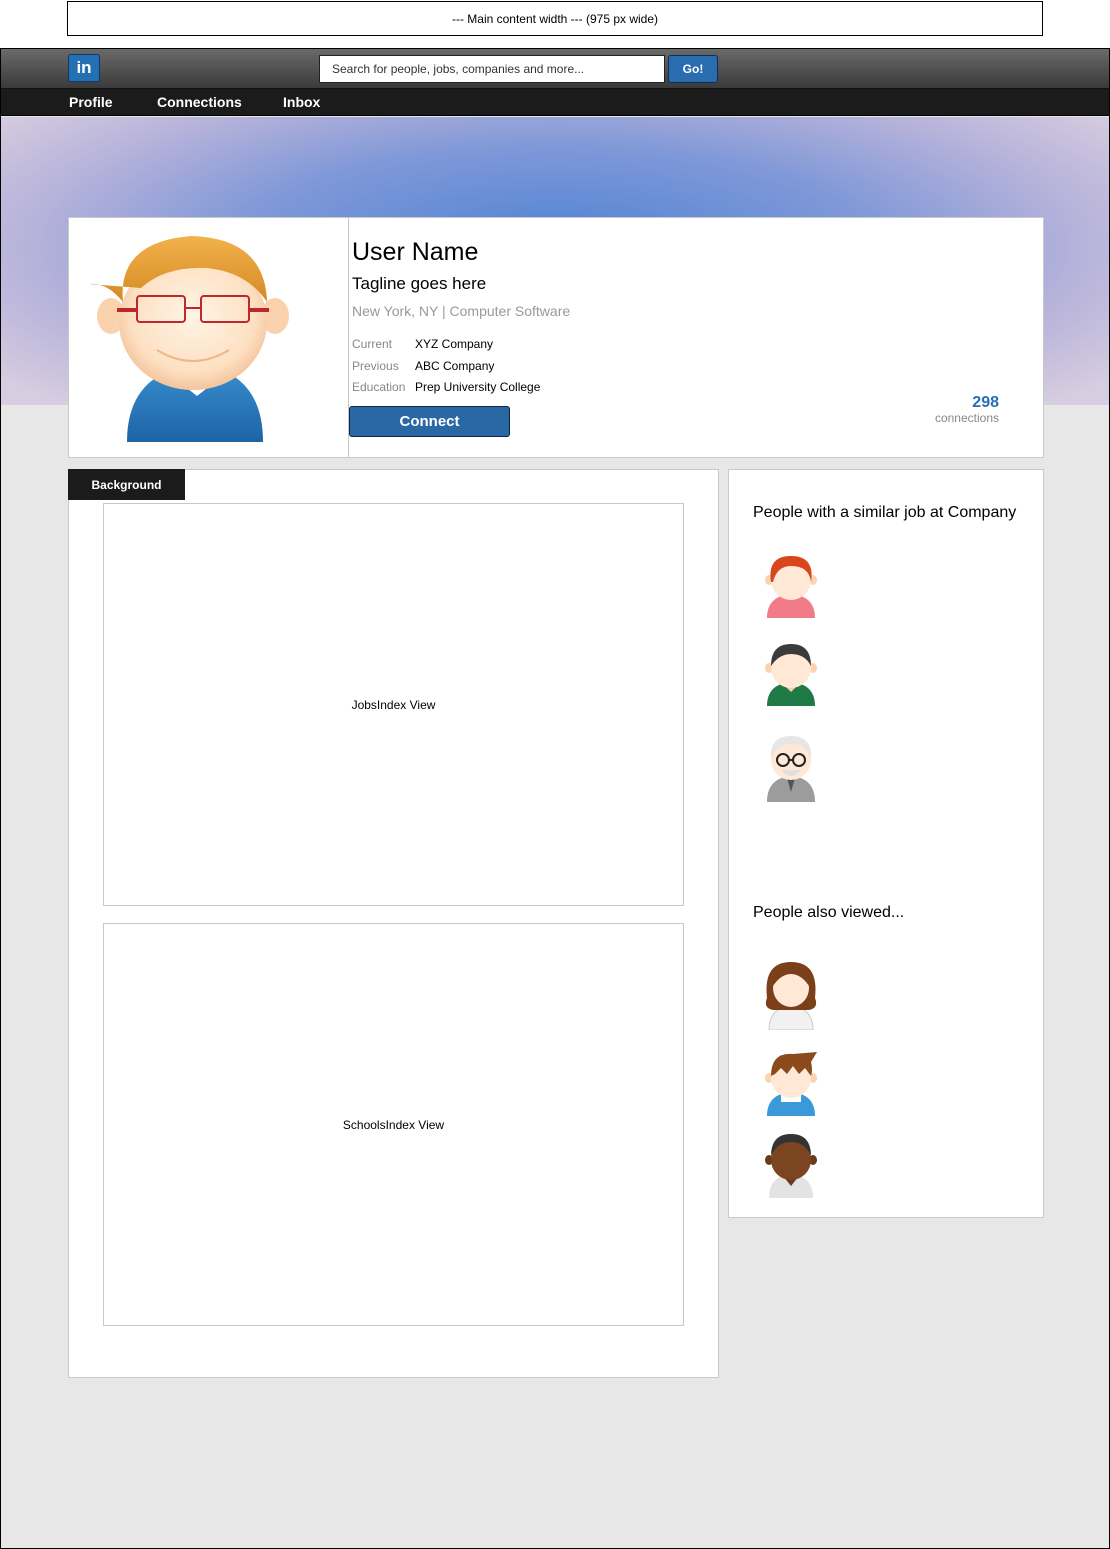  I want to click on nav-connections: Connections, so click(199, 102).